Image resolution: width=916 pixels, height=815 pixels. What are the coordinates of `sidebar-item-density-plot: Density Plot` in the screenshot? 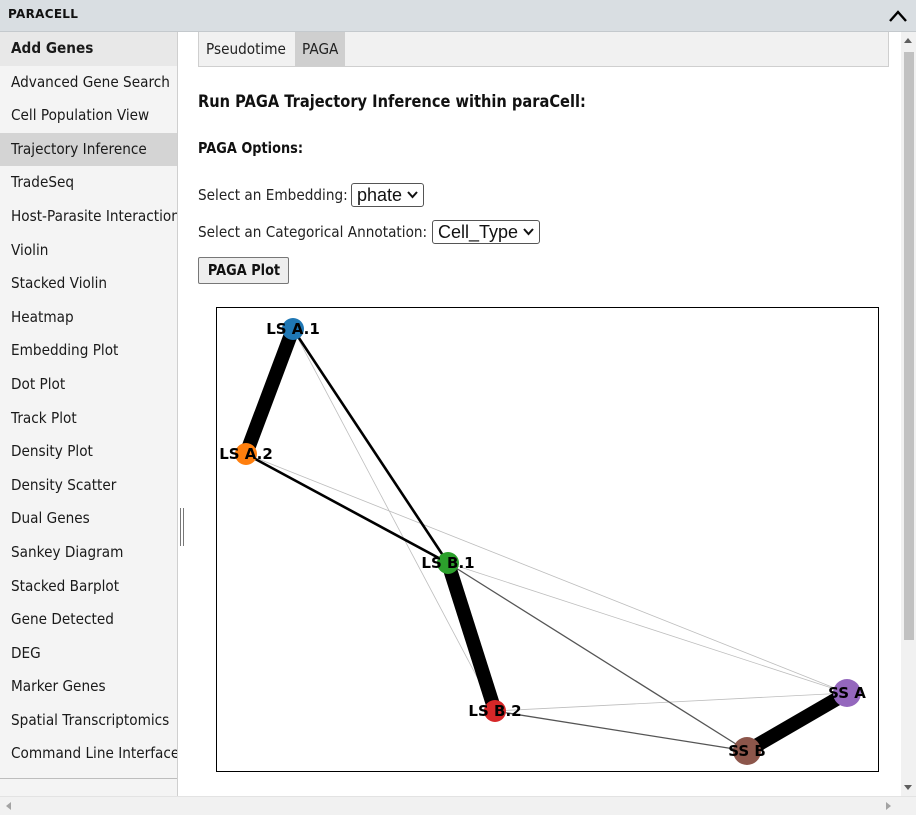 It's located at (88, 452).